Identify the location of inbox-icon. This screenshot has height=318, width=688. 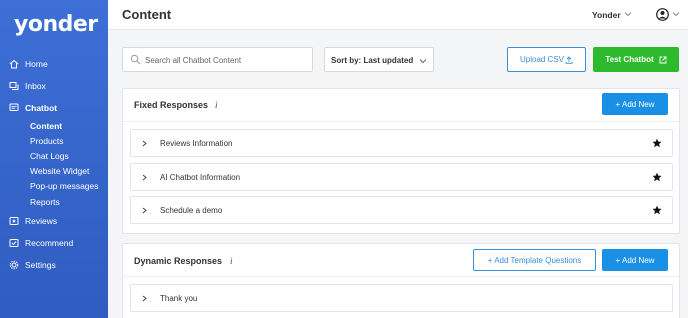
(14, 86).